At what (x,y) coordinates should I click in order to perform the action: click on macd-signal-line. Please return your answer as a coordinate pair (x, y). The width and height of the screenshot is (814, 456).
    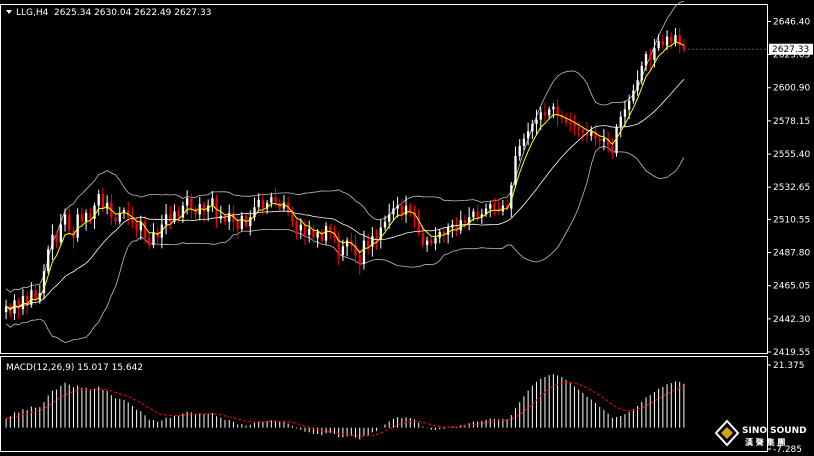
    Looking at the image, I should click on (345, 409).